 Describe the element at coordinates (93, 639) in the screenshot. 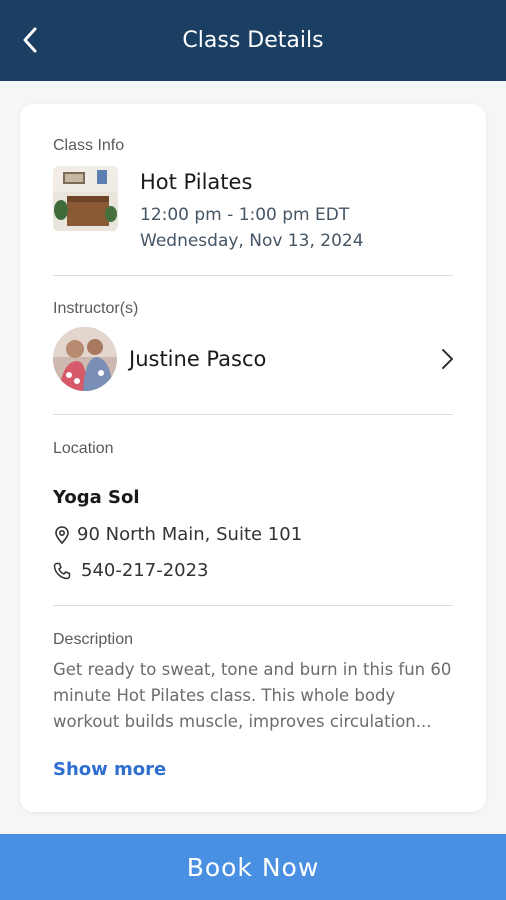

I see `description-label: Description` at that location.